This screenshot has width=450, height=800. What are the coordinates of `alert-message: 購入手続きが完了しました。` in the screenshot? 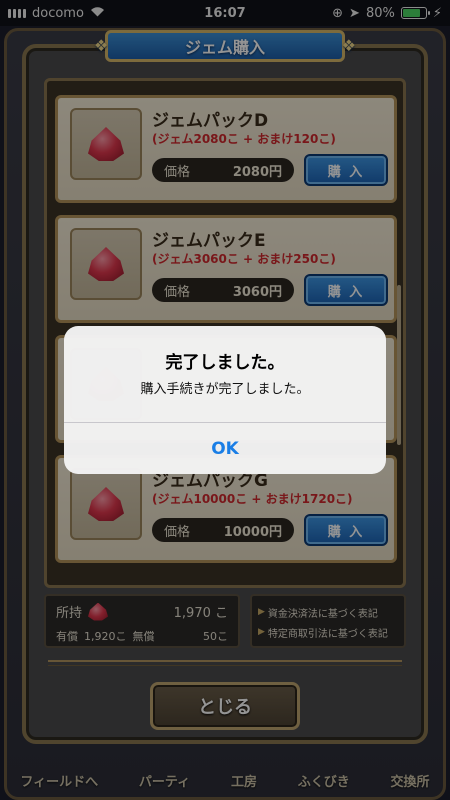 It's located at (225, 389).